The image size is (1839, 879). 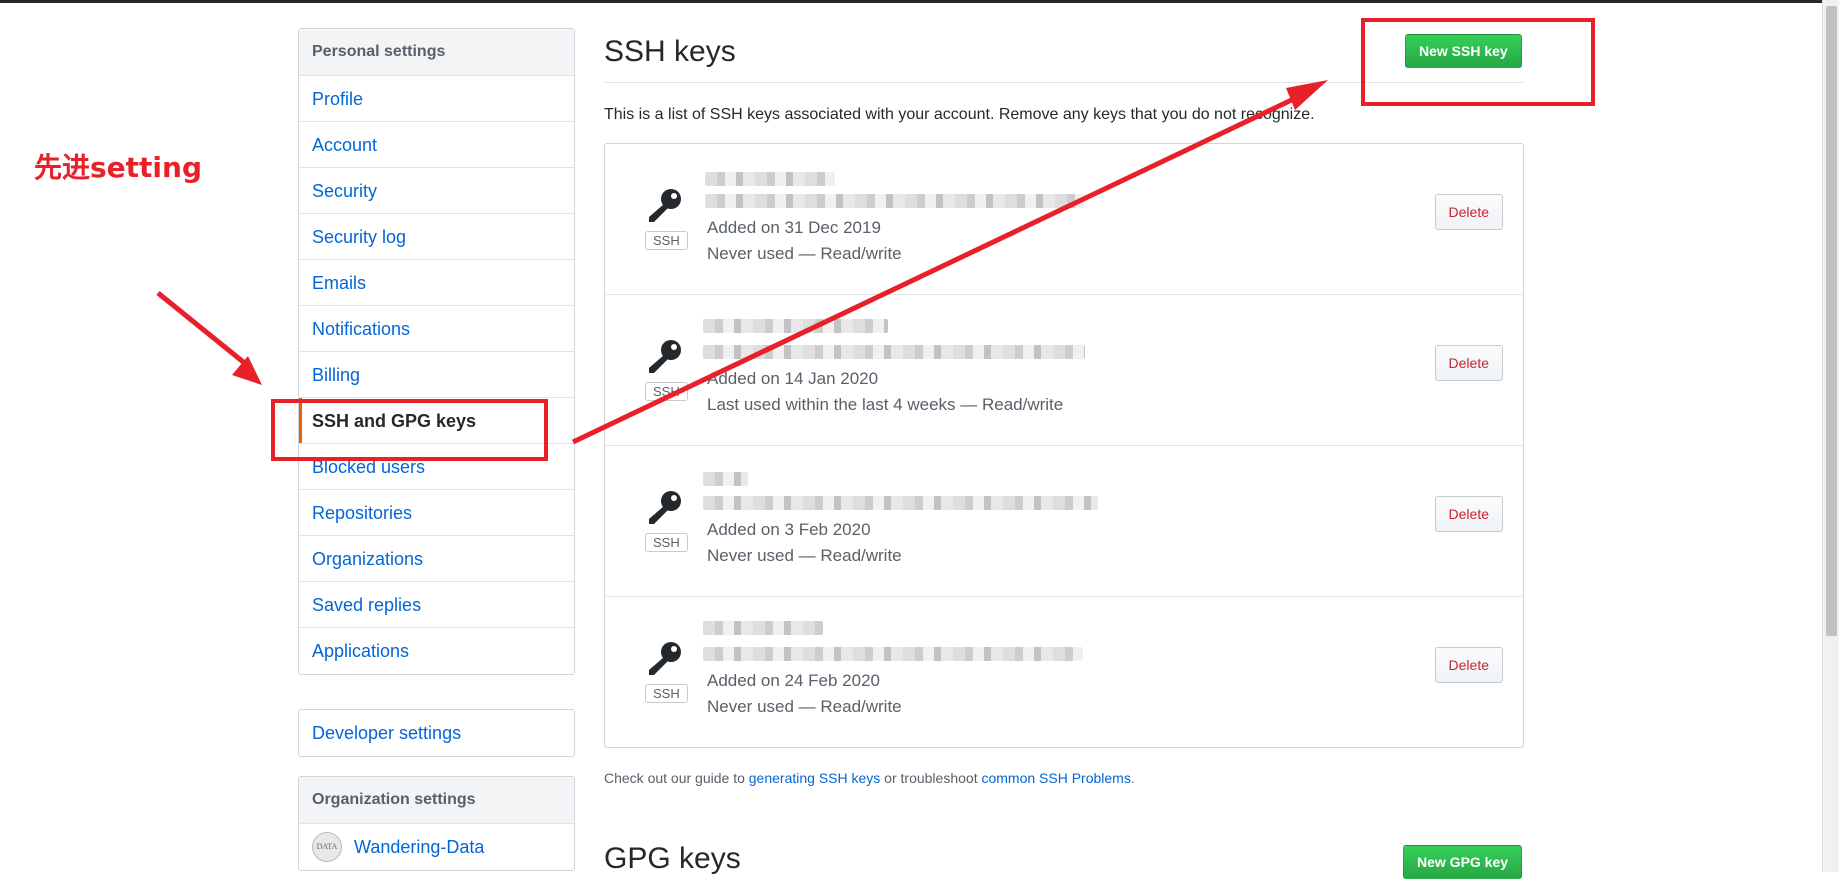 I want to click on common-ssh-problems-link: common SSH Problems, so click(x=1055, y=778).